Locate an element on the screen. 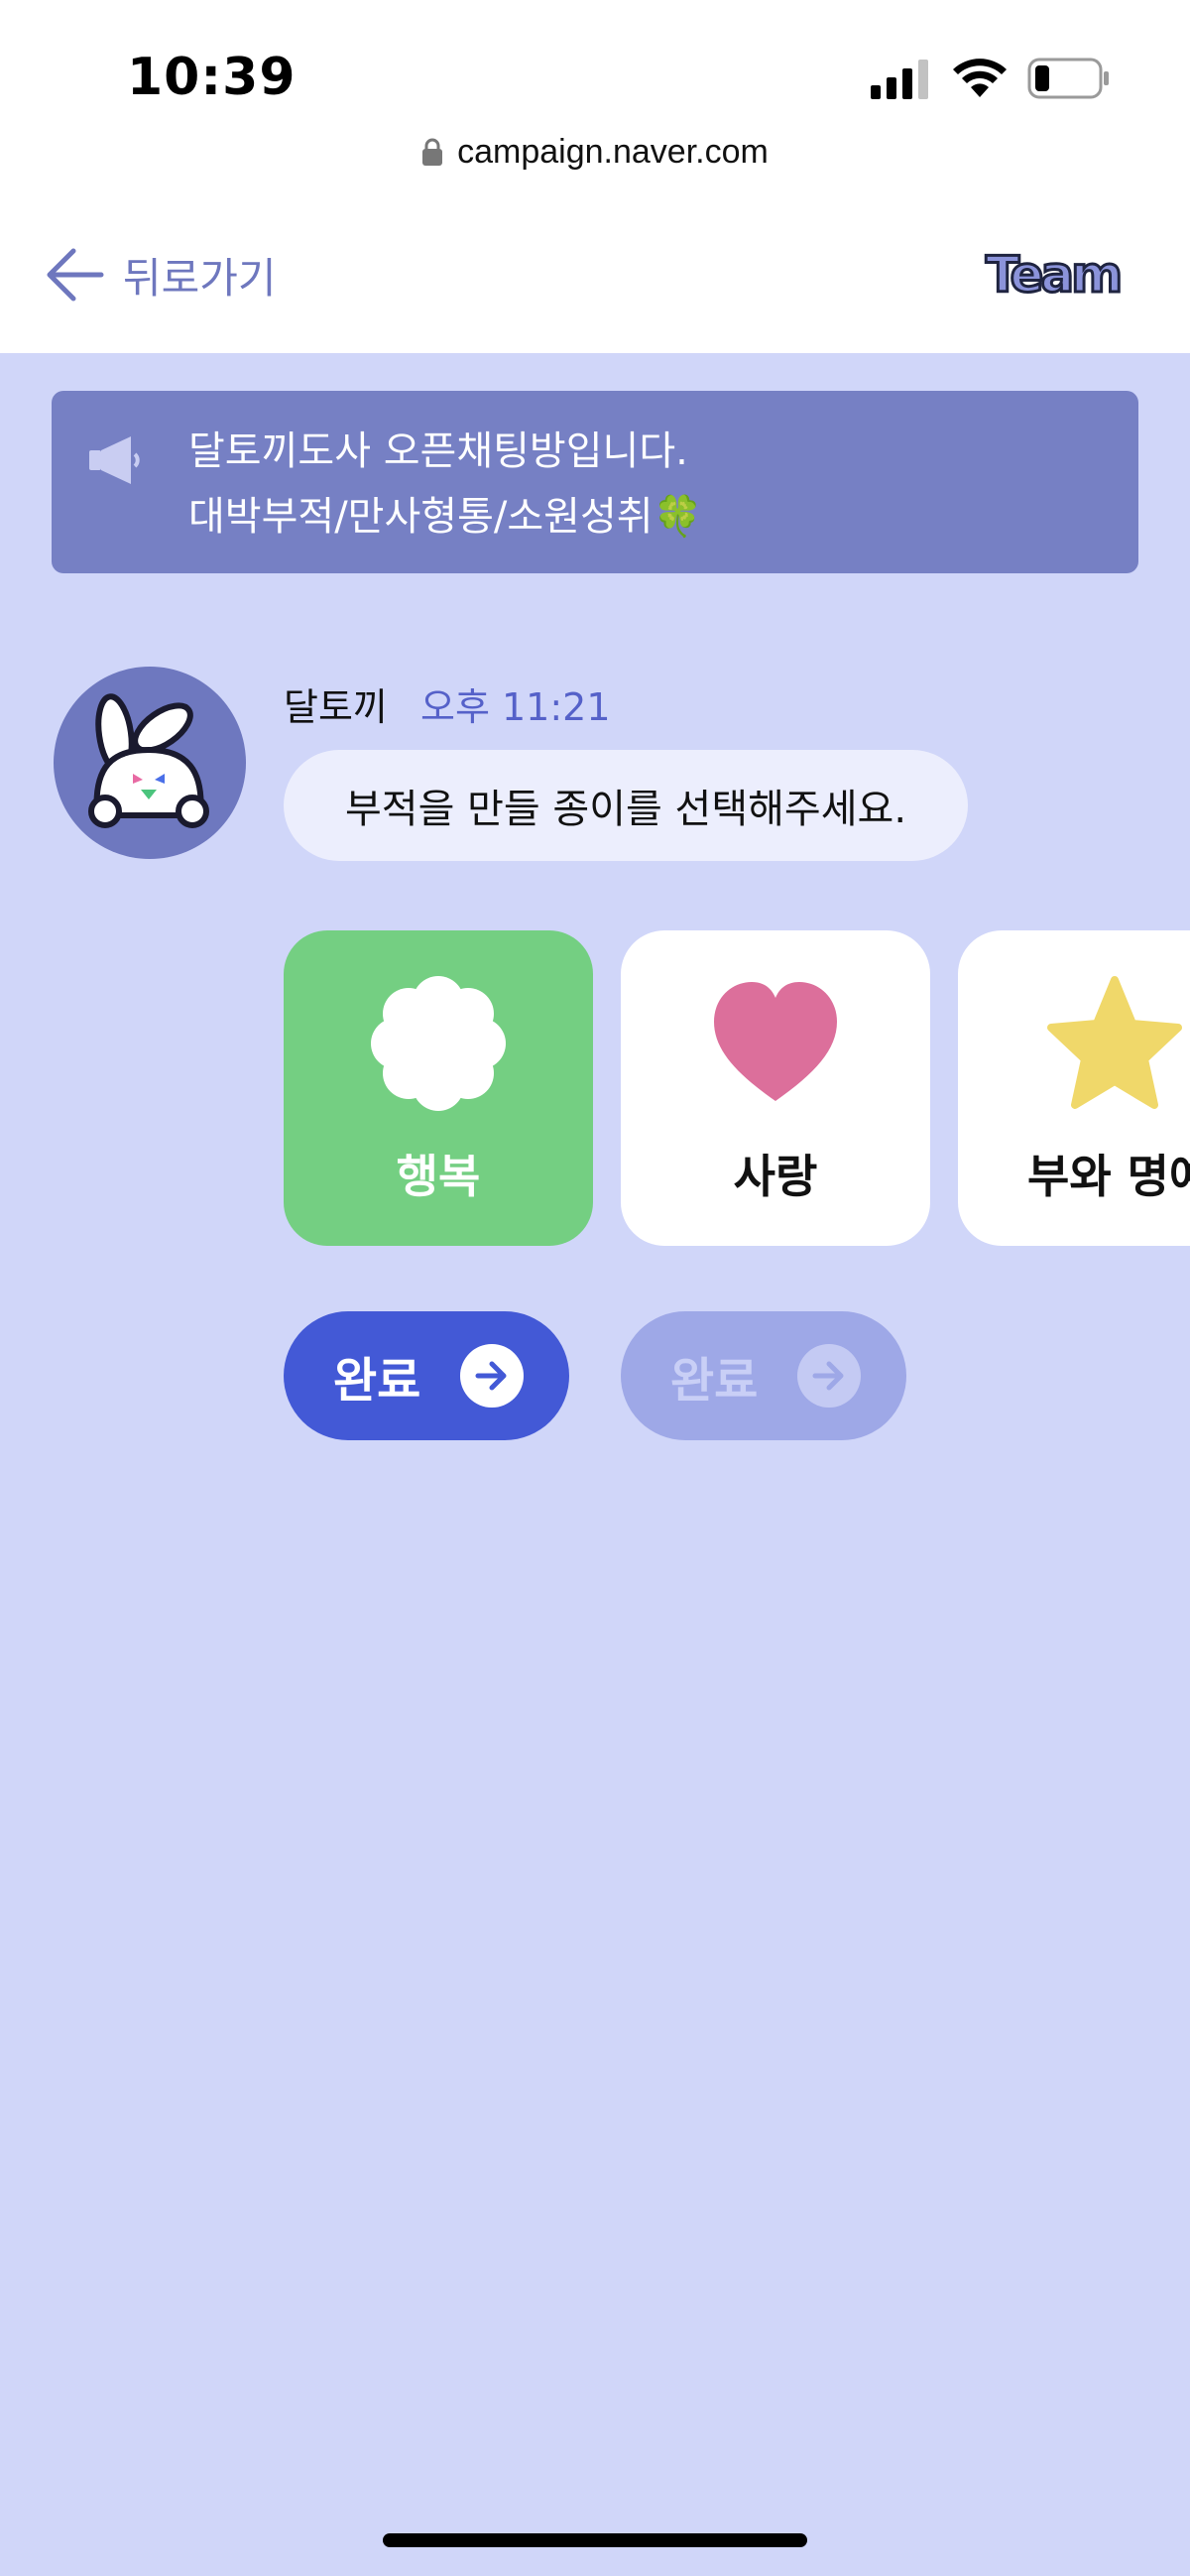 This screenshot has width=1190, height=2576. notice-banner: 달토끼도사 오픈채팅방입니다. 대박부적/만사형통/소원성취🍀 is located at coordinates (595, 482).